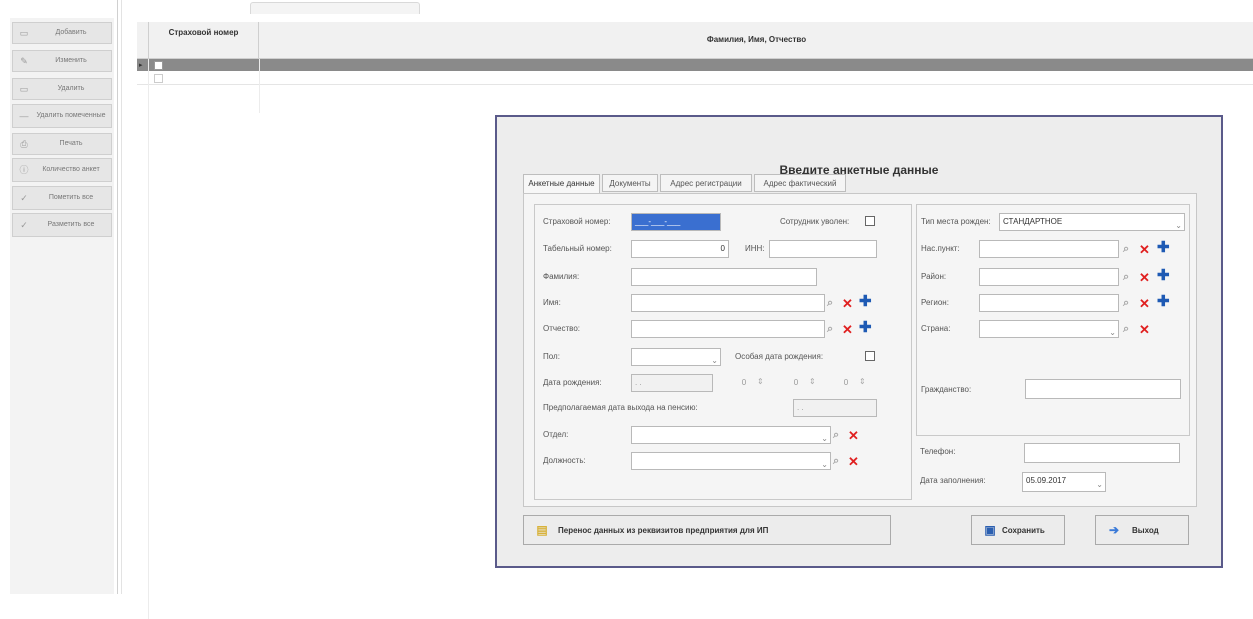  I want to click on citizenship-input, so click(1103, 389).